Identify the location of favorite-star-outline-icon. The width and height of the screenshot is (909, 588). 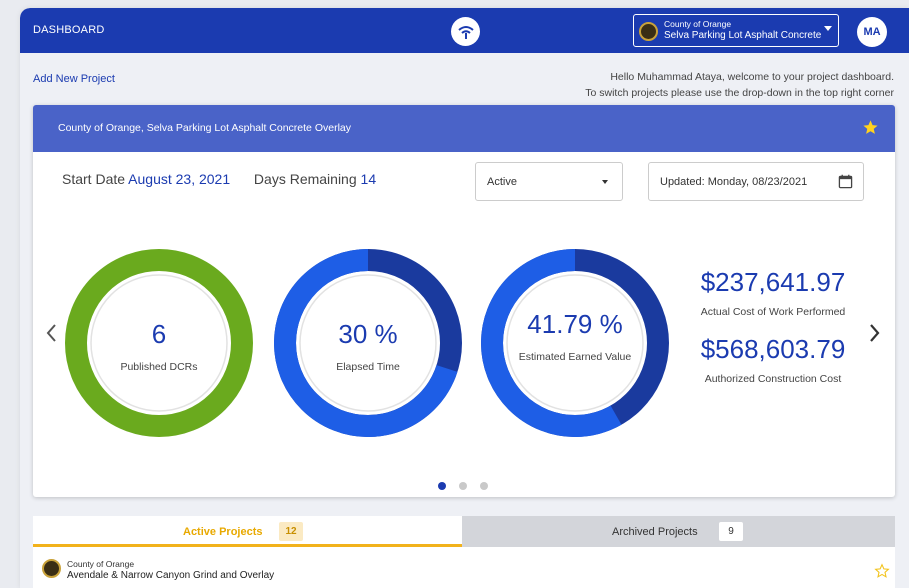
(882, 571).